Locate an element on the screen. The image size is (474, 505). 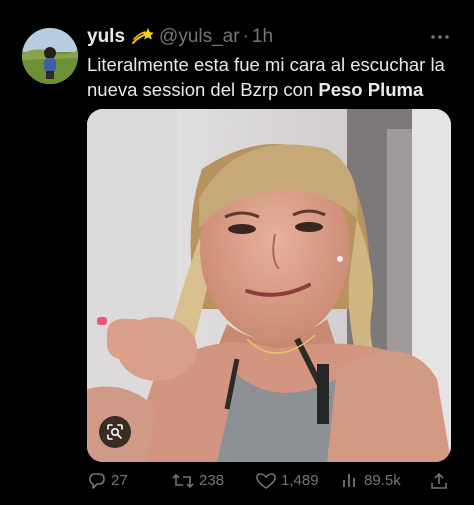
dizzy-star-icon is located at coordinates (143, 37).